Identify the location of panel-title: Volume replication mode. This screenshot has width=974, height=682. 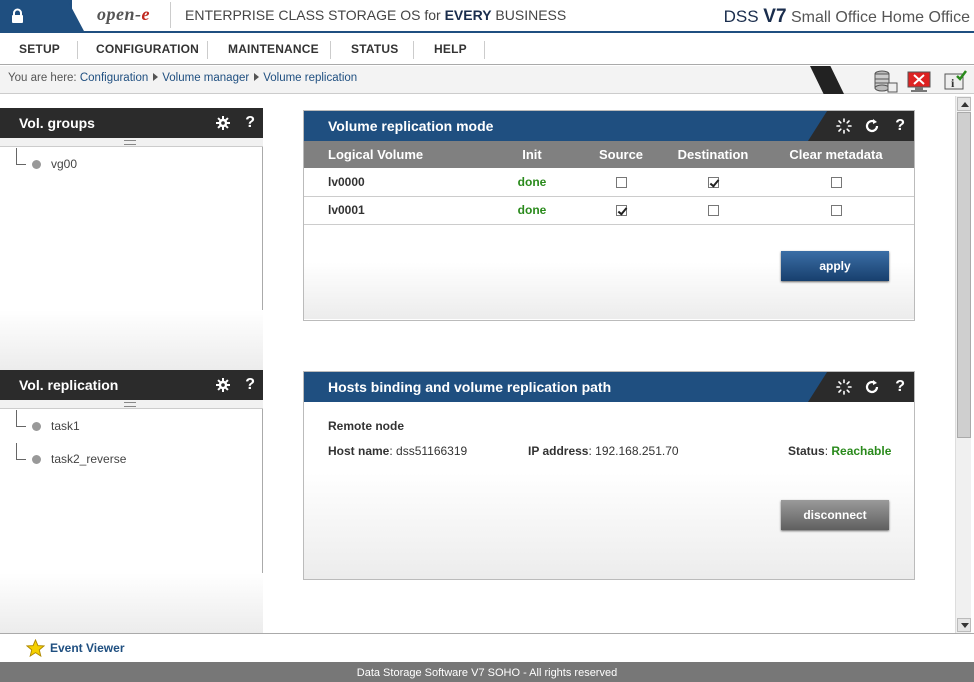
(411, 126).